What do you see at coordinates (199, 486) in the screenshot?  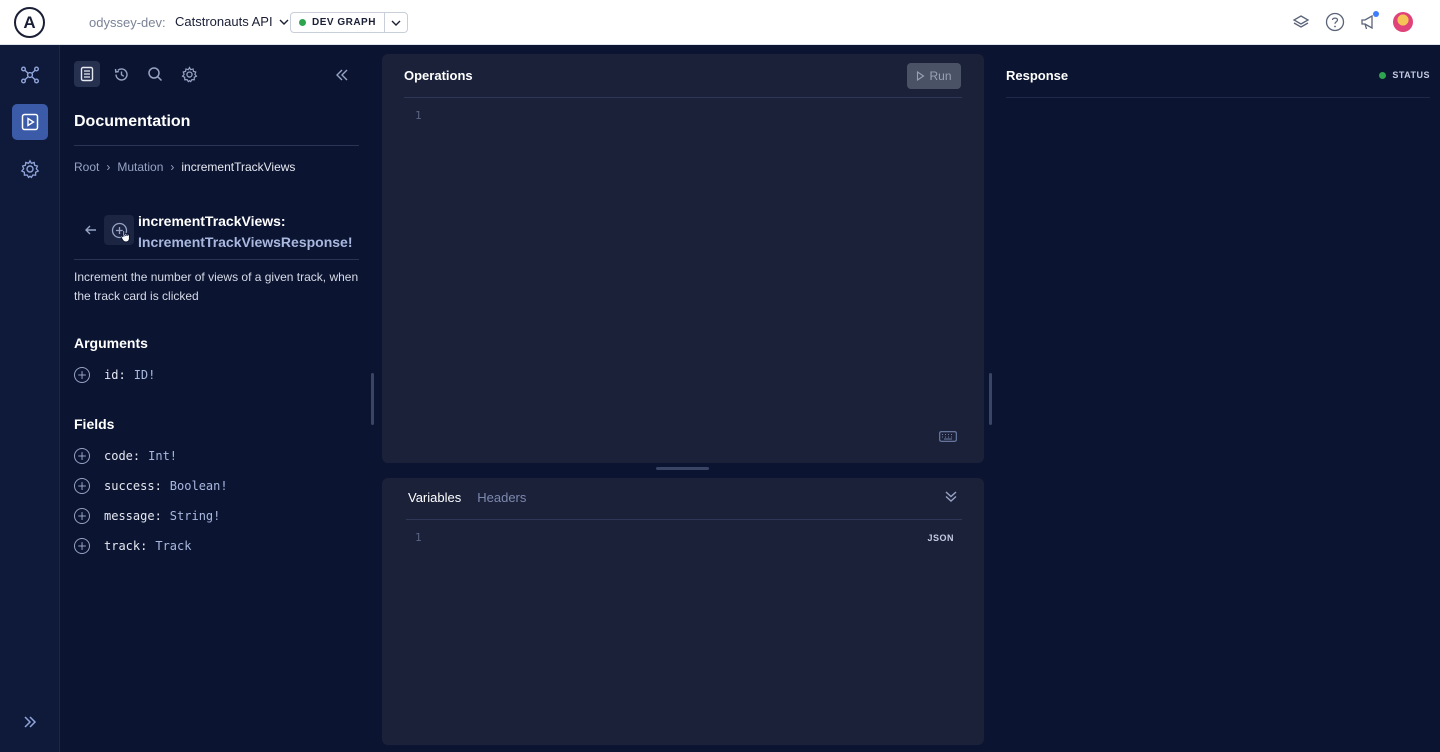 I see `field-type: Boolean!` at bounding box center [199, 486].